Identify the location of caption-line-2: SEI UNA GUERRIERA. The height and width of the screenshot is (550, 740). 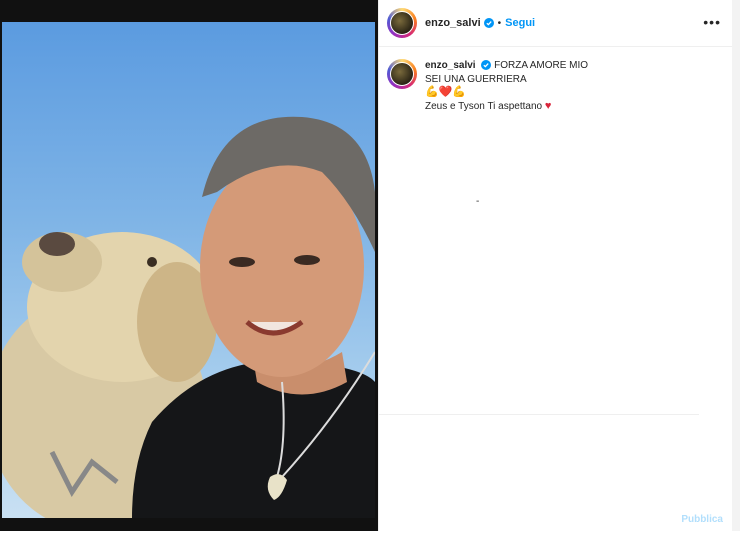
(476, 79).